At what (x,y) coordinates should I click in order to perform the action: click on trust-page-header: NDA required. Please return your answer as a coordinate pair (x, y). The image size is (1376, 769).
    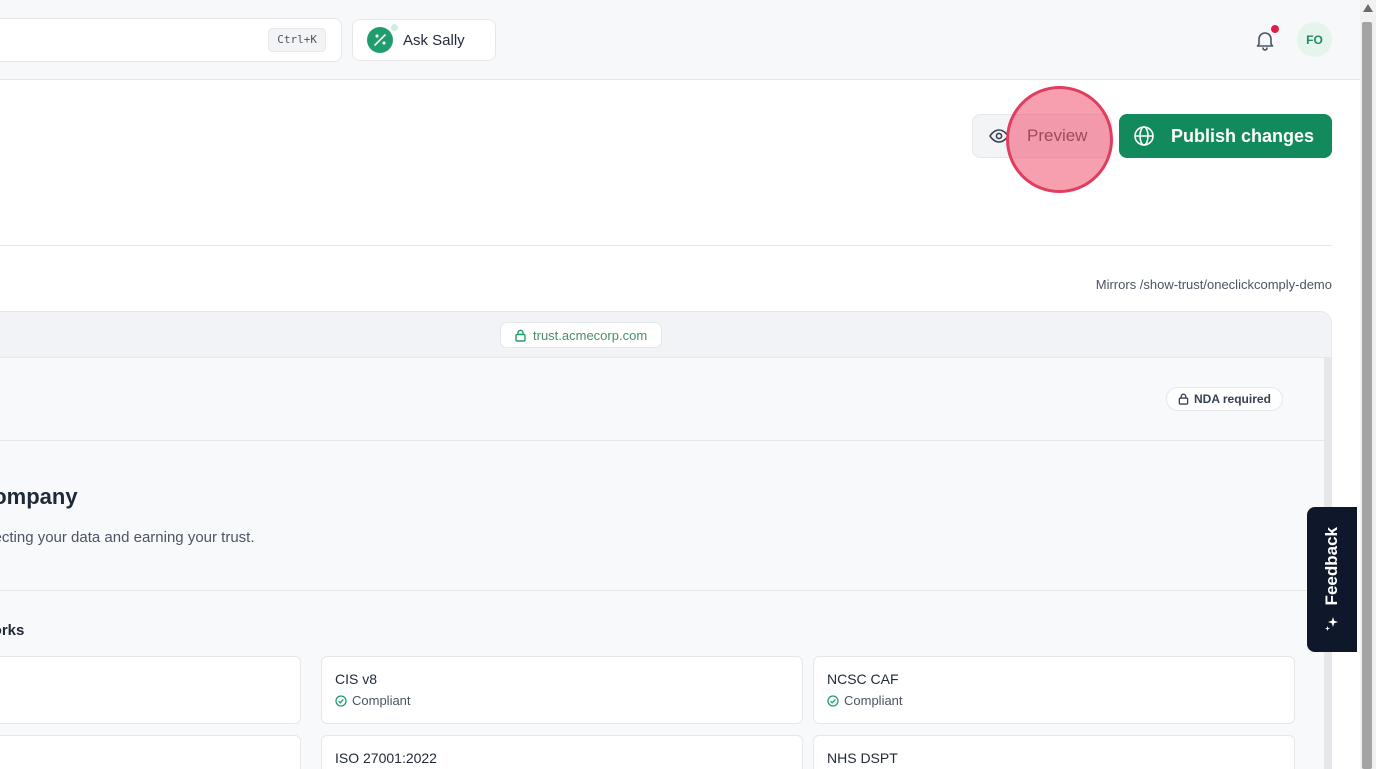
    Looking at the image, I should click on (663, 399).